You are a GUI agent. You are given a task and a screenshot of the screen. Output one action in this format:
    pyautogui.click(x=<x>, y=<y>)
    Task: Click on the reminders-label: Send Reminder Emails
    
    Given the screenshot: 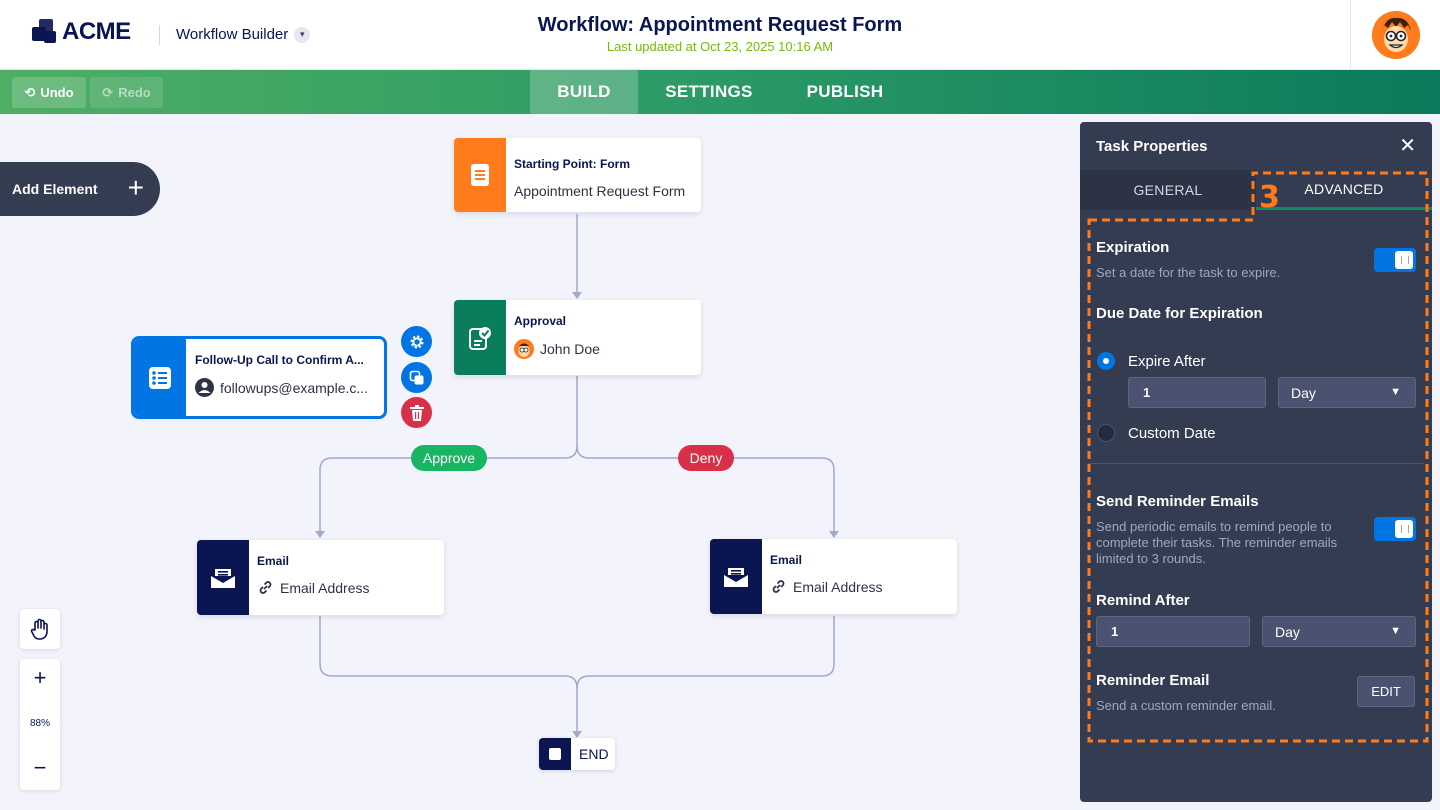 What is the action you would take?
    pyautogui.click(x=1177, y=501)
    